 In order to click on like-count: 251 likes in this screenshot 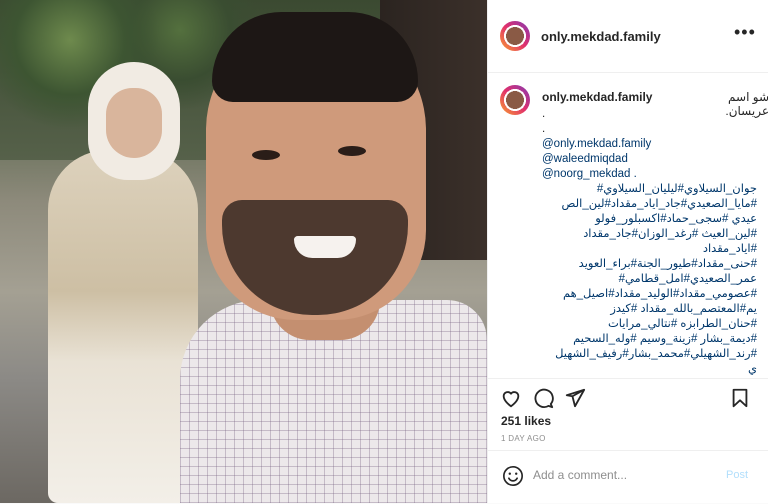, I will do `click(526, 421)`.